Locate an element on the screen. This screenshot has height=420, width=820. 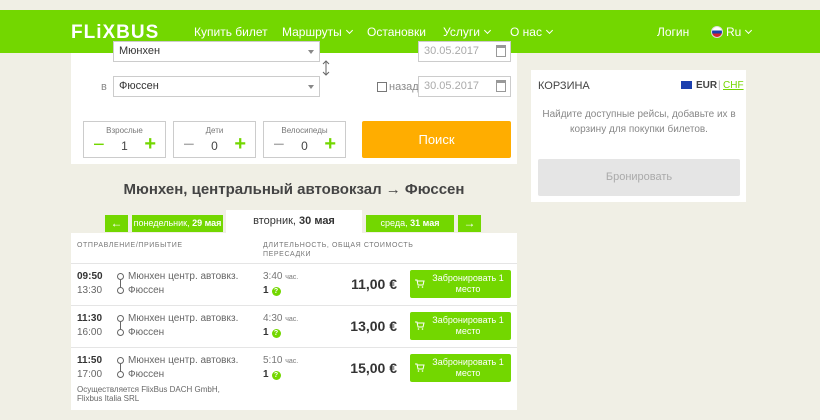
arrival-time: 17:00 is located at coordinates (90, 374).